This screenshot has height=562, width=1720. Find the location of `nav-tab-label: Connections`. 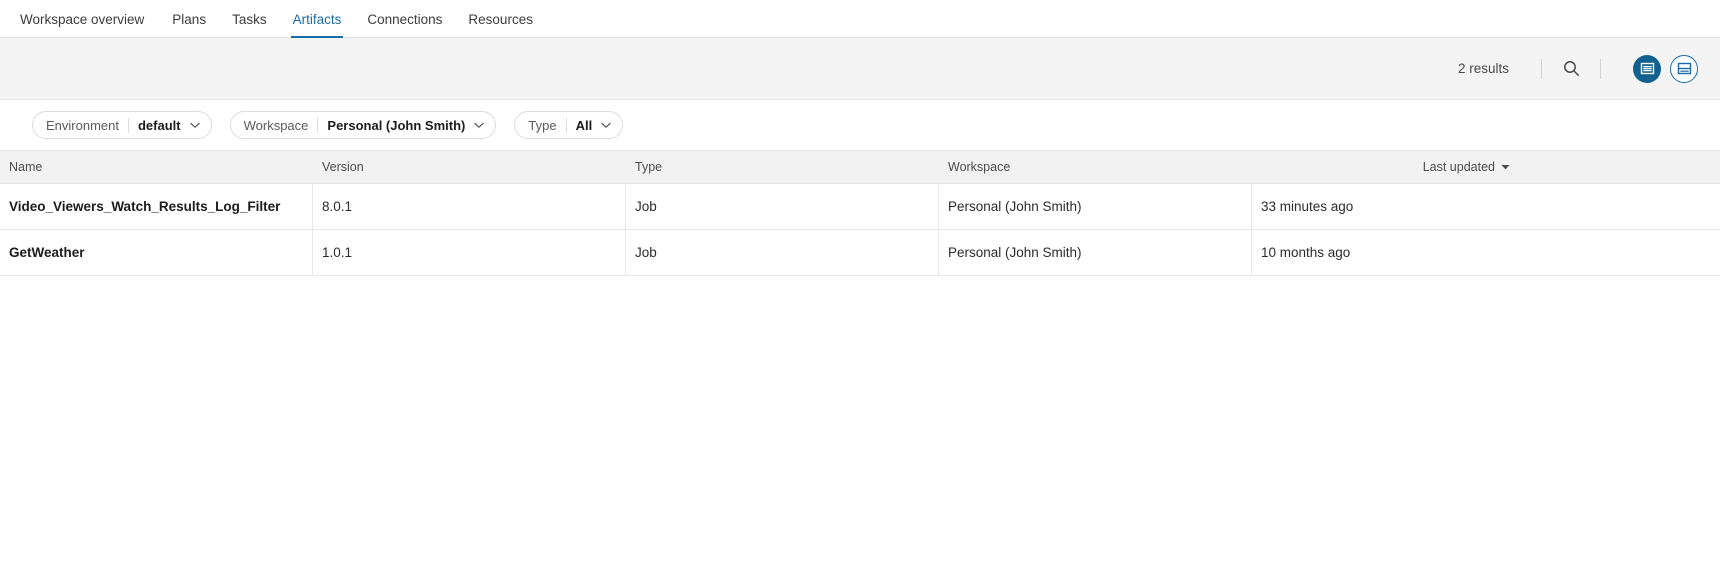

nav-tab-label: Connections is located at coordinates (405, 19).